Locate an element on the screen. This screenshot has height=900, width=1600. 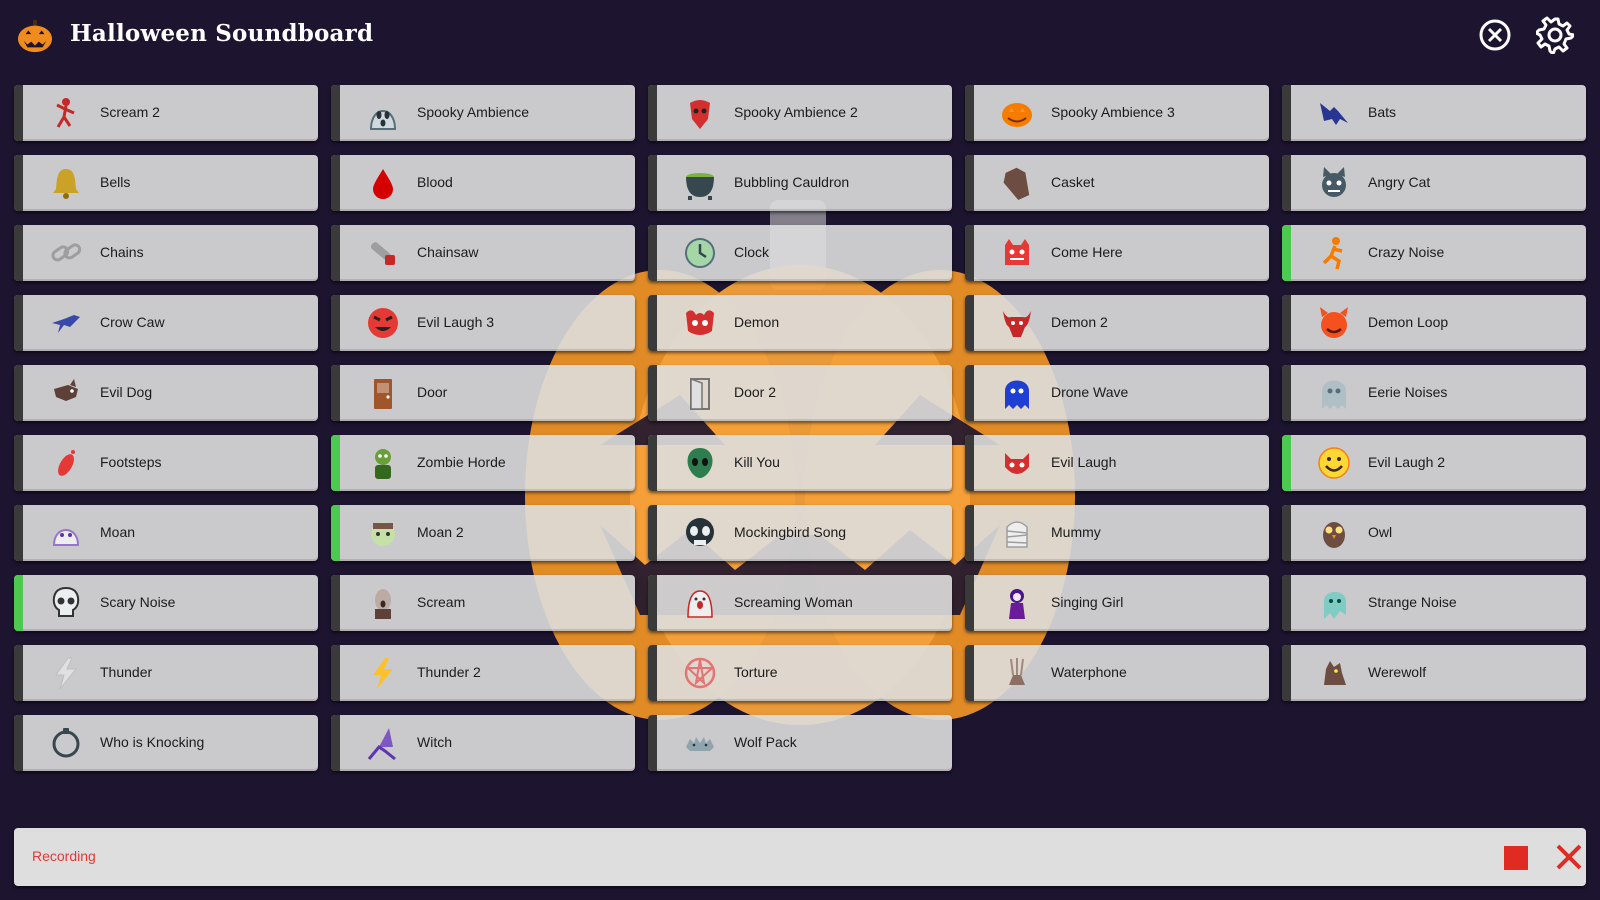
sound-button: Blood is located at coordinates (483, 183).